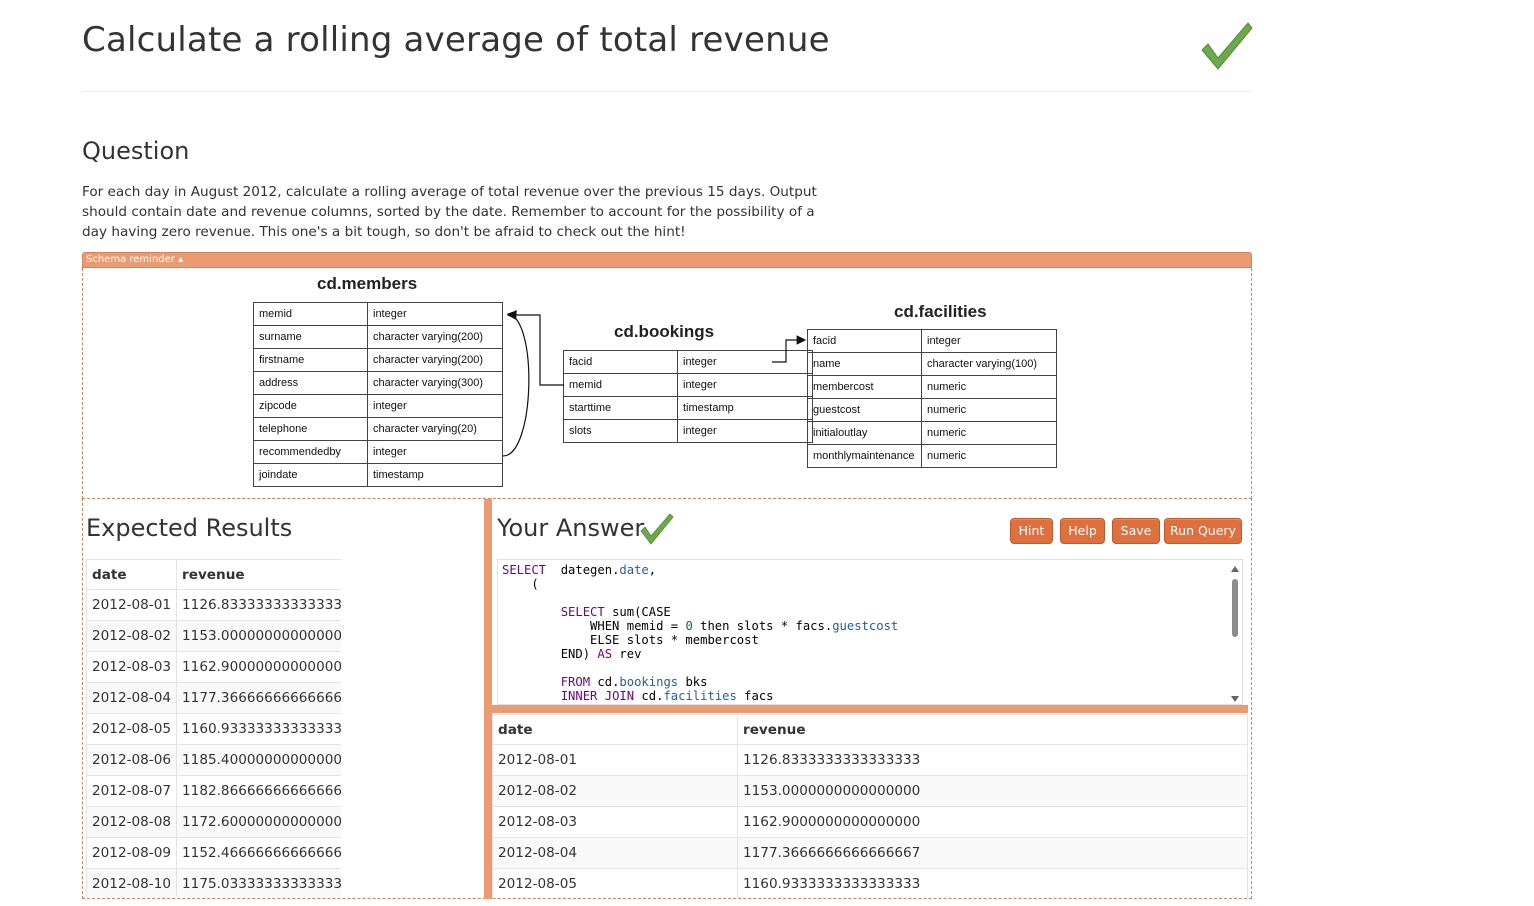  I want to click on bookings-column-row: starttime timestamp, so click(688, 408).